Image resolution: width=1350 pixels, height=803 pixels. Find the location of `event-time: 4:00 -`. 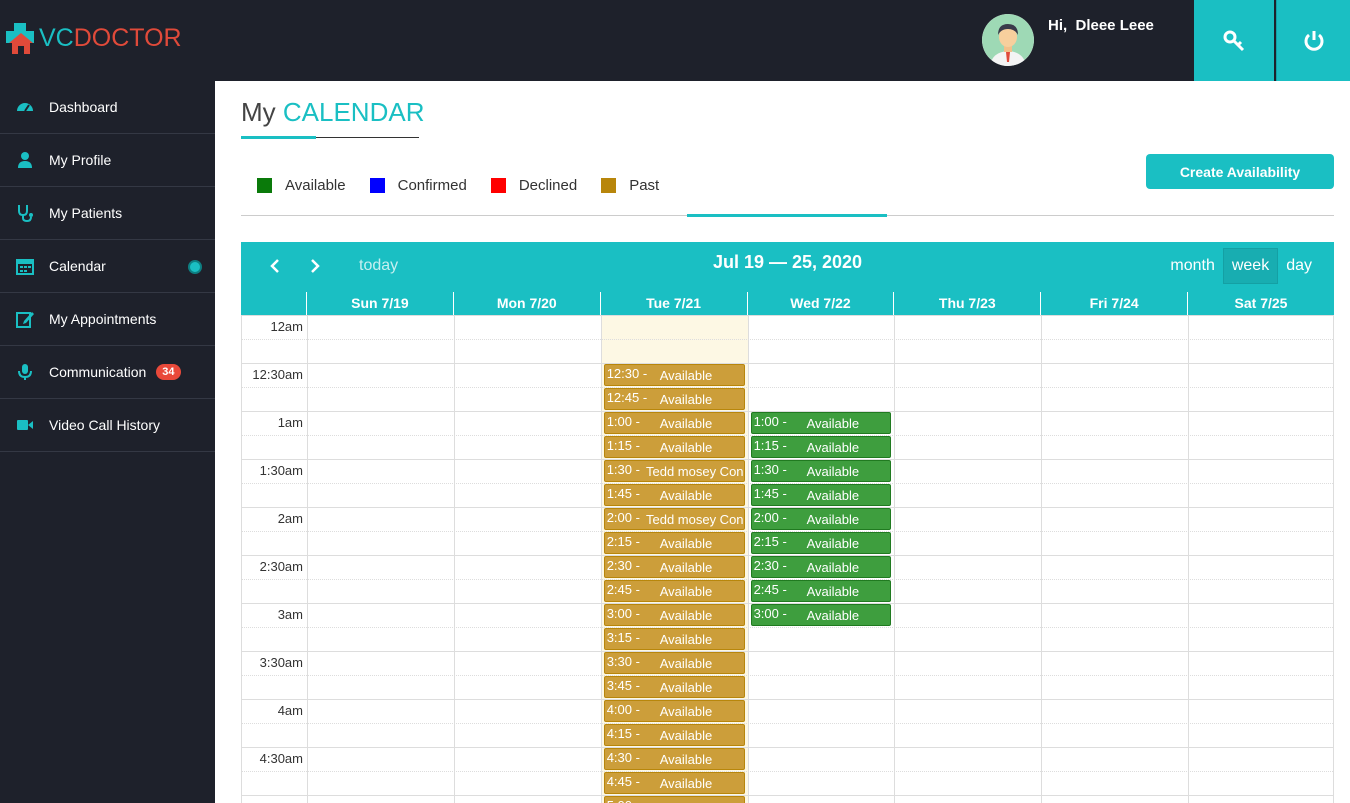

event-time: 4:00 - is located at coordinates (623, 709).